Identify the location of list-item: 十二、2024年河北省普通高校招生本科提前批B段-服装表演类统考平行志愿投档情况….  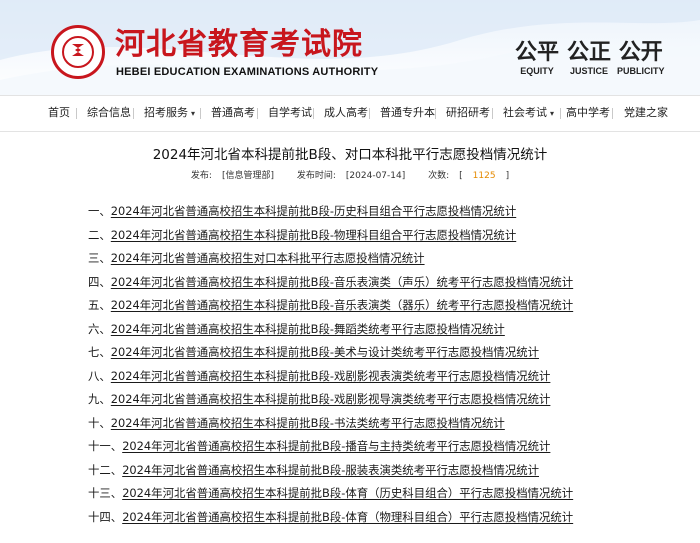
(368, 471).